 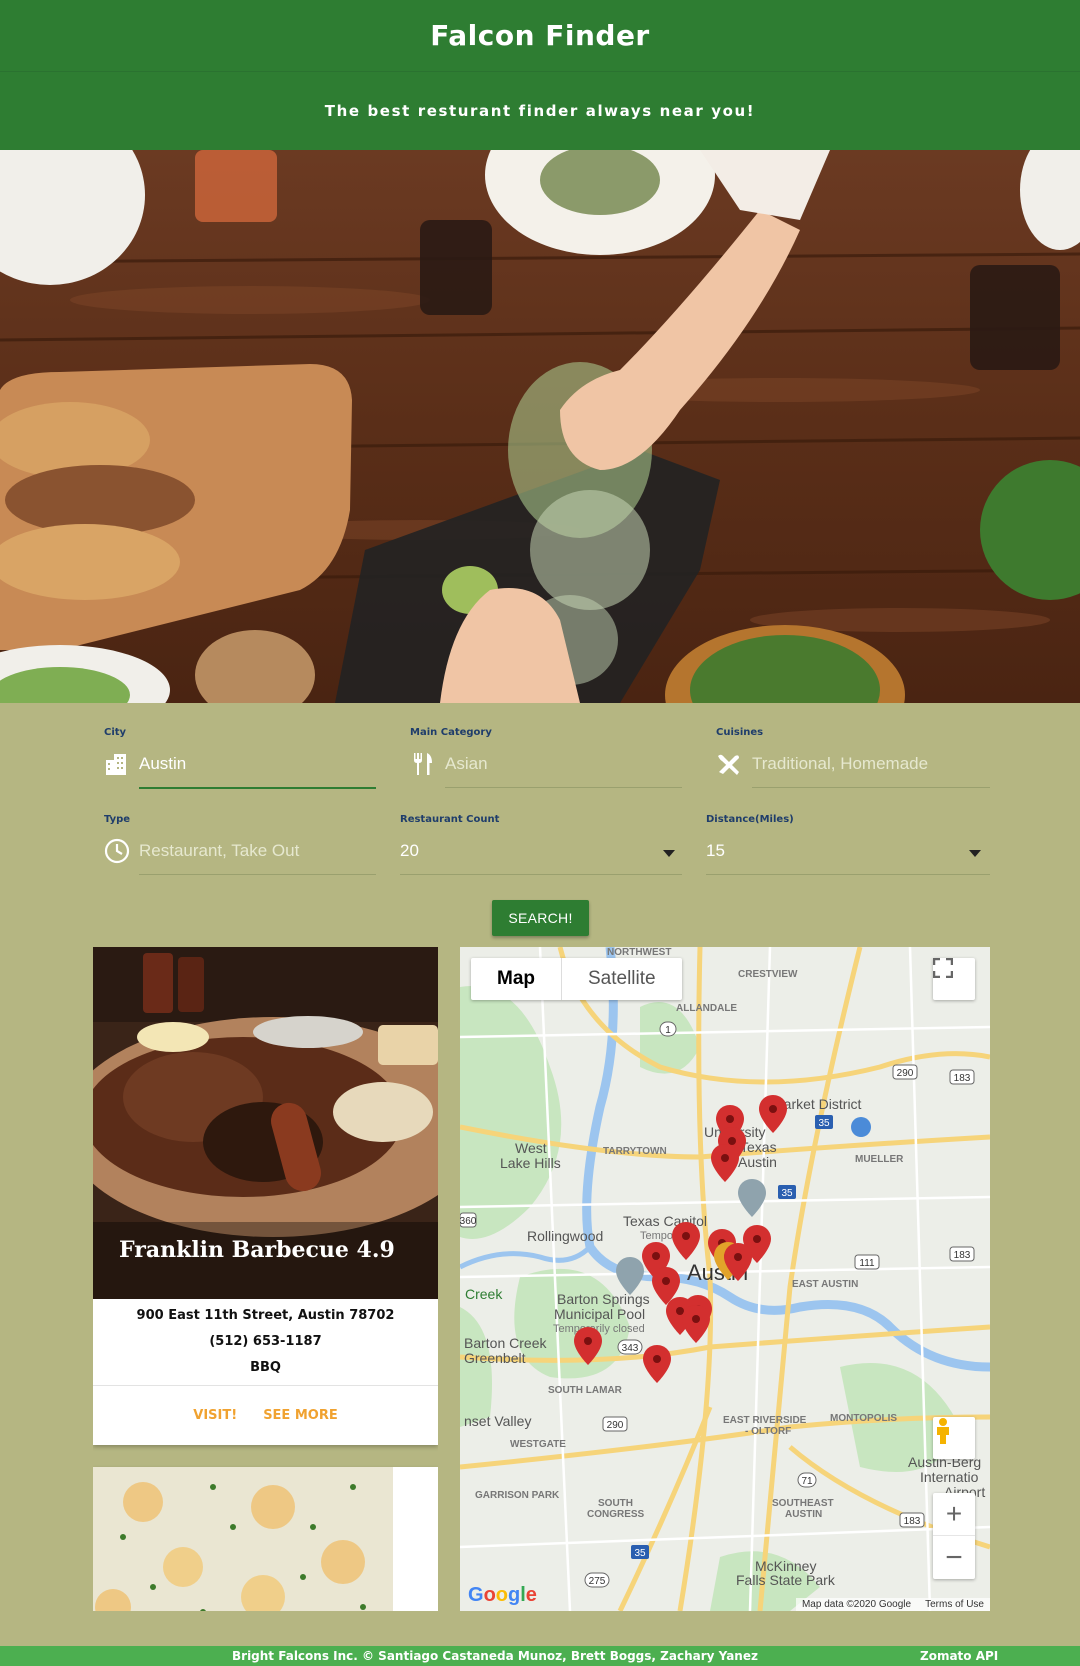 I want to click on map-label: AUSTIN, so click(x=803, y=1514).